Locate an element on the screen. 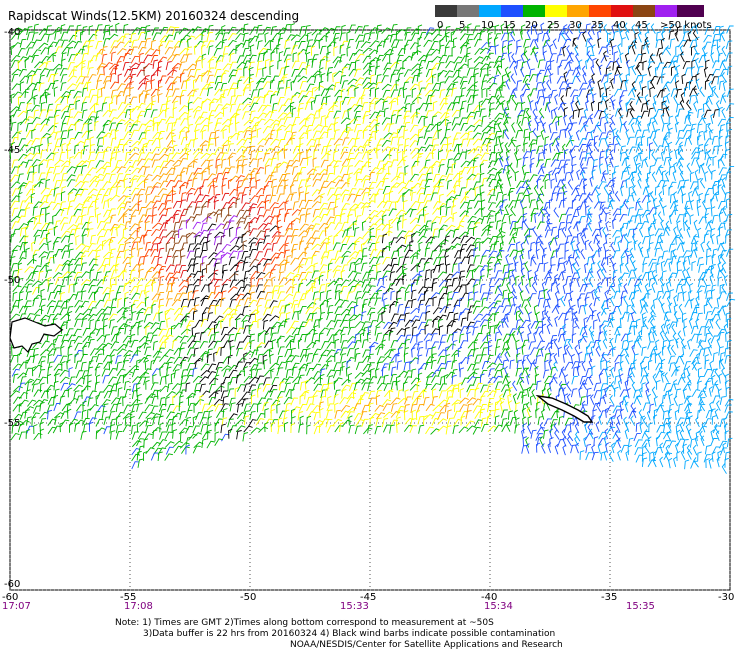  legend-label: 45 is located at coordinates (641, 25).